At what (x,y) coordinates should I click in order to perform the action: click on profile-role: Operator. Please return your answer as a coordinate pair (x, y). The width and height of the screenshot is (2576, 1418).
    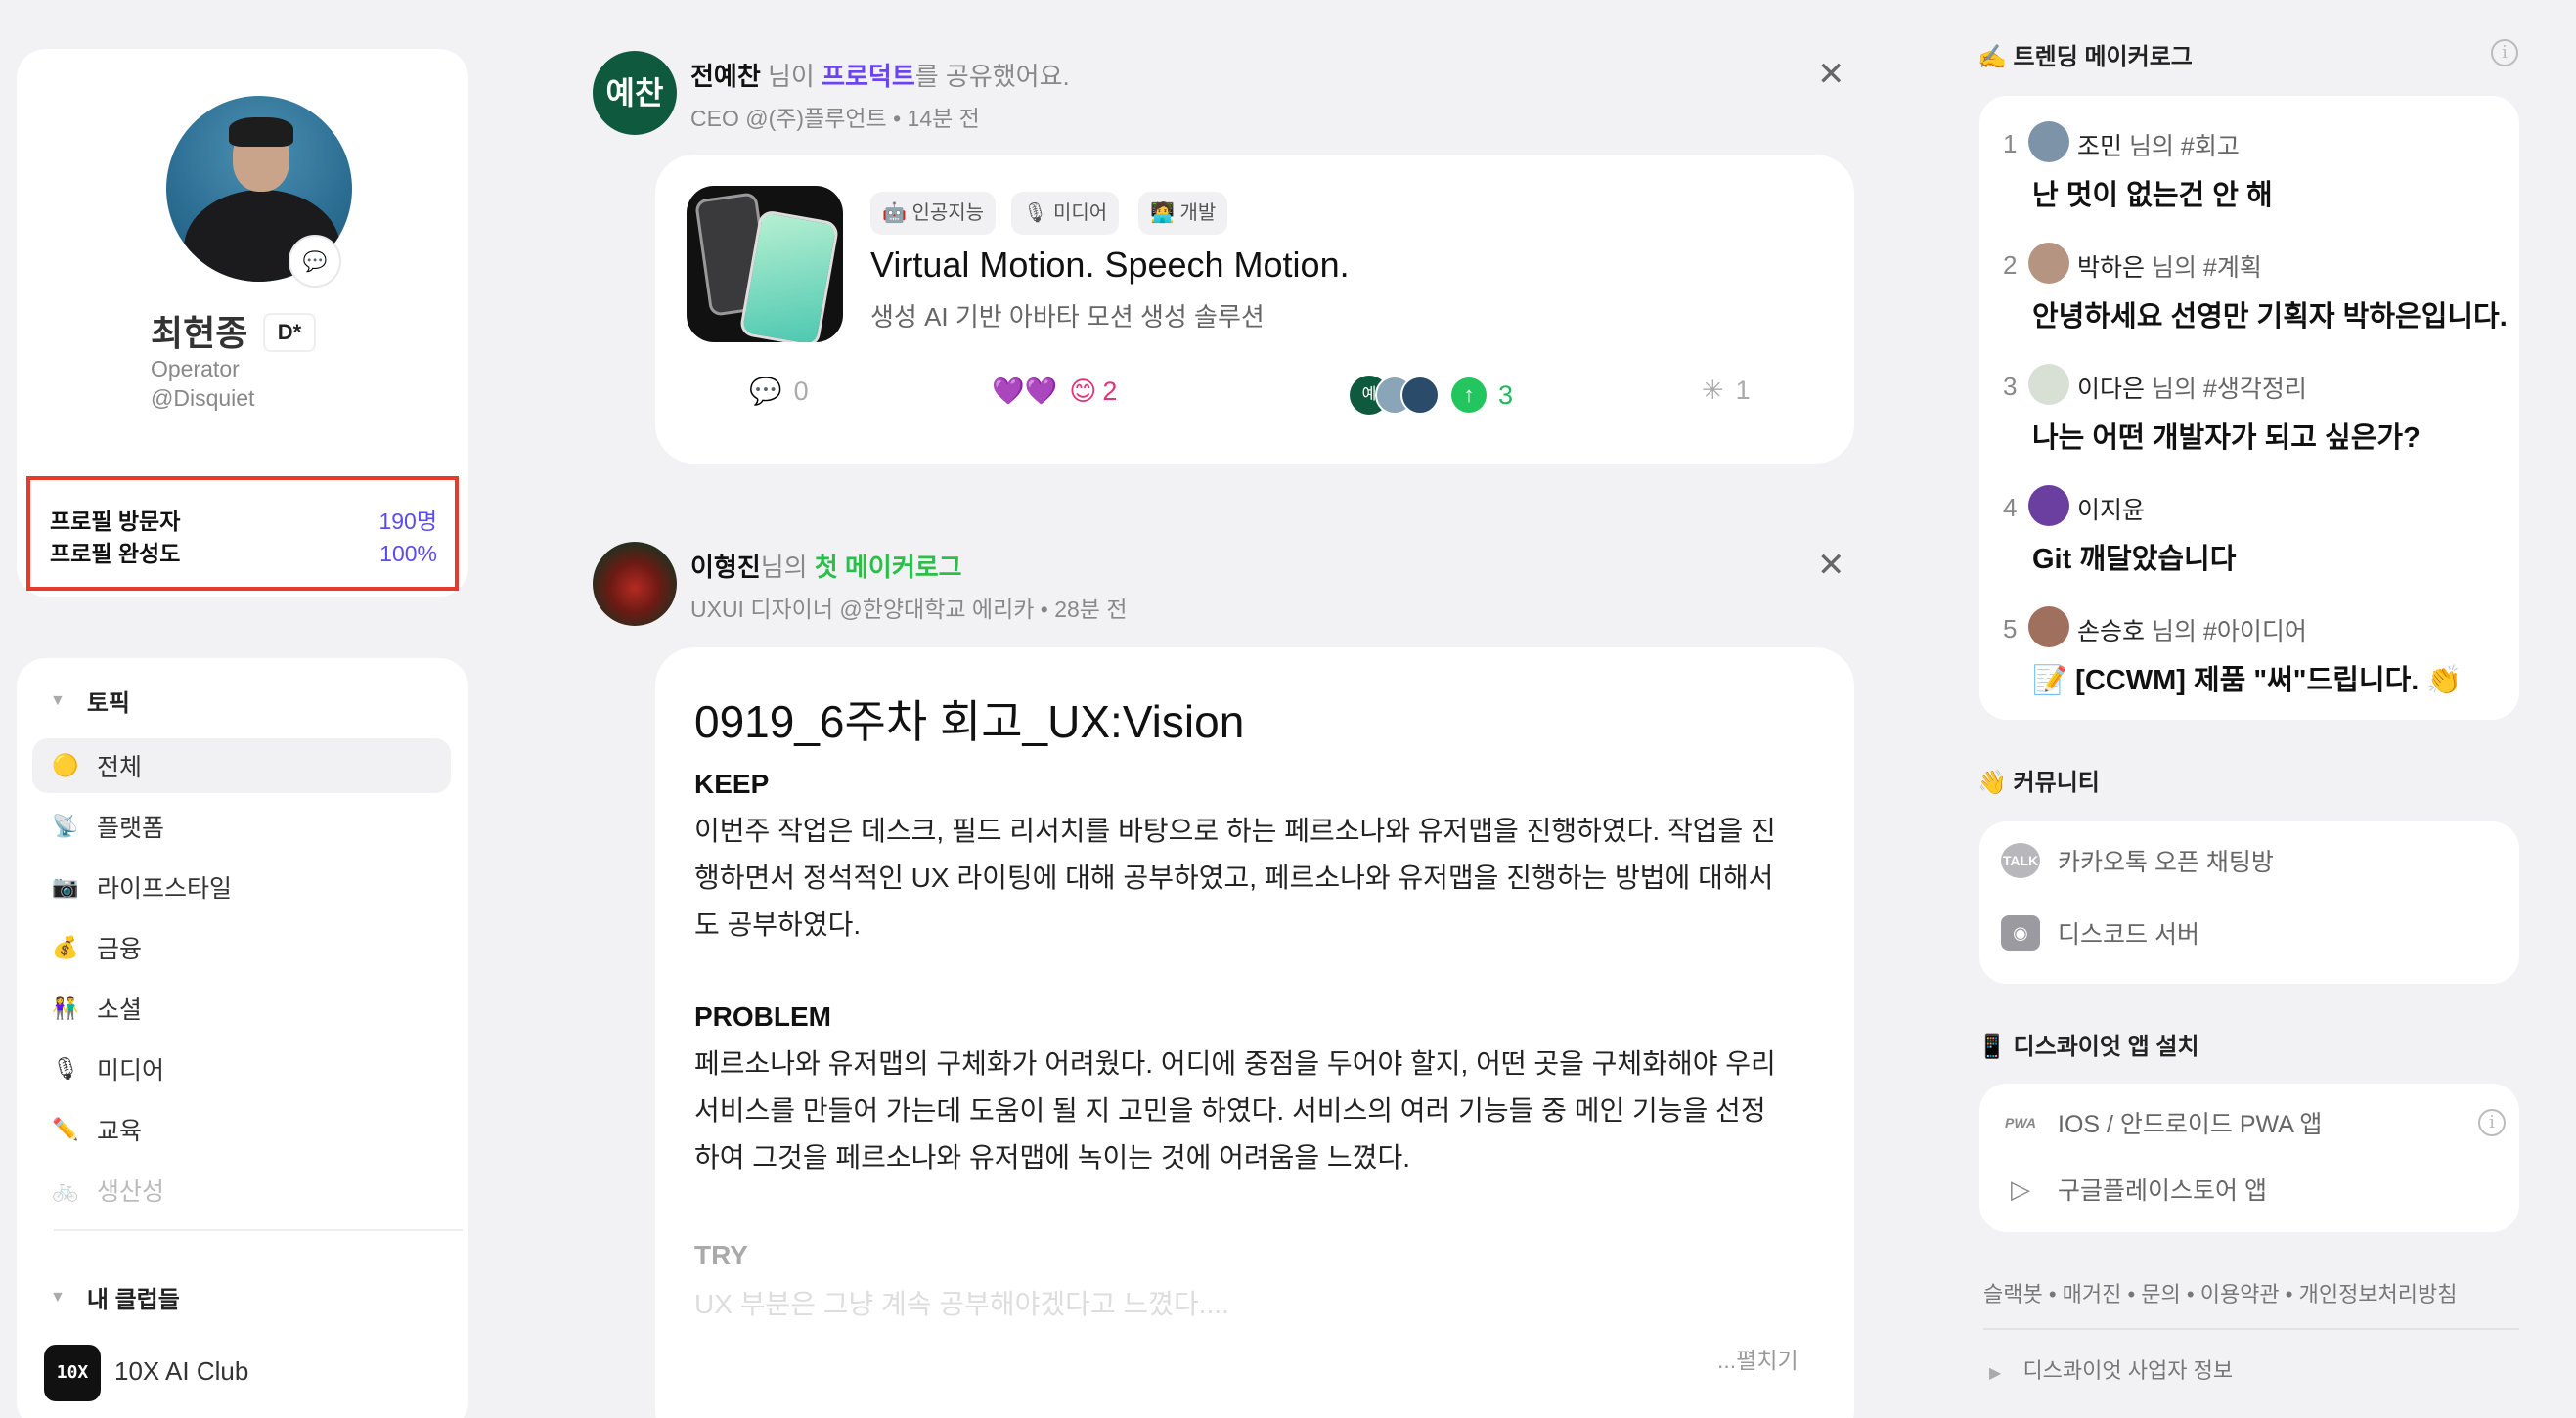
    Looking at the image, I should click on (195, 368).